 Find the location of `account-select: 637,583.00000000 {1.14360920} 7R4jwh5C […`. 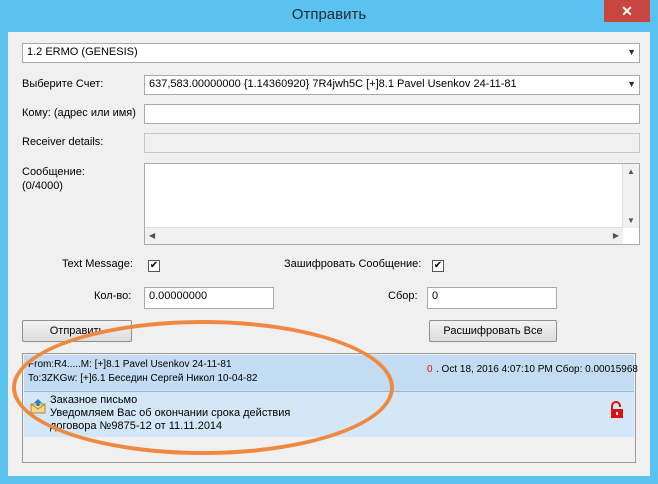

account-select: 637,583.00000000 {1.14360920} 7R4jwh5C [… is located at coordinates (392, 85).